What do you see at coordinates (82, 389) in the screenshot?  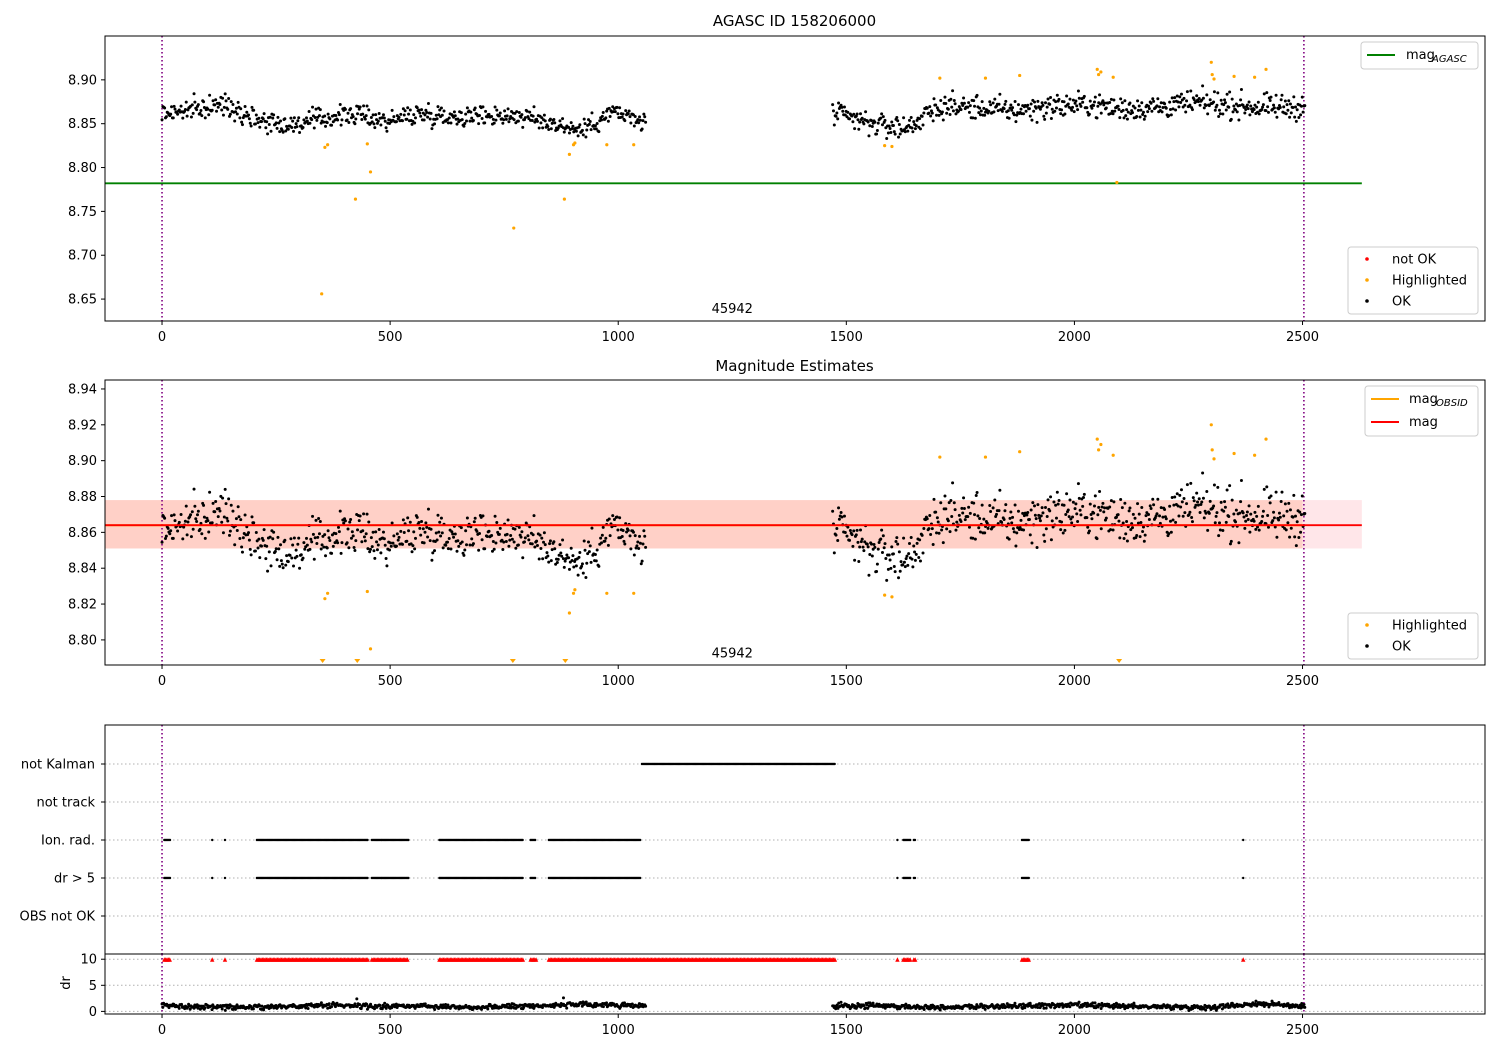 I see `panel2-ytick-label: 8.94` at bounding box center [82, 389].